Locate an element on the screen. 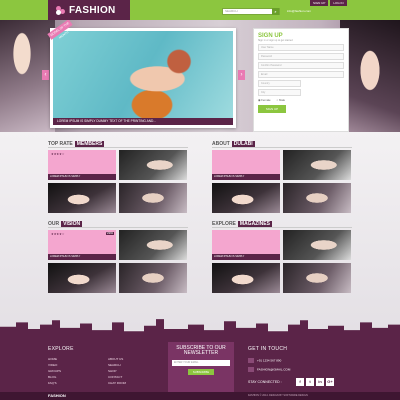 The width and height of the screenshot is (400, 400). about-card: LOREM IPSUM IS SIMPLY is located at coordinates (246, 165).